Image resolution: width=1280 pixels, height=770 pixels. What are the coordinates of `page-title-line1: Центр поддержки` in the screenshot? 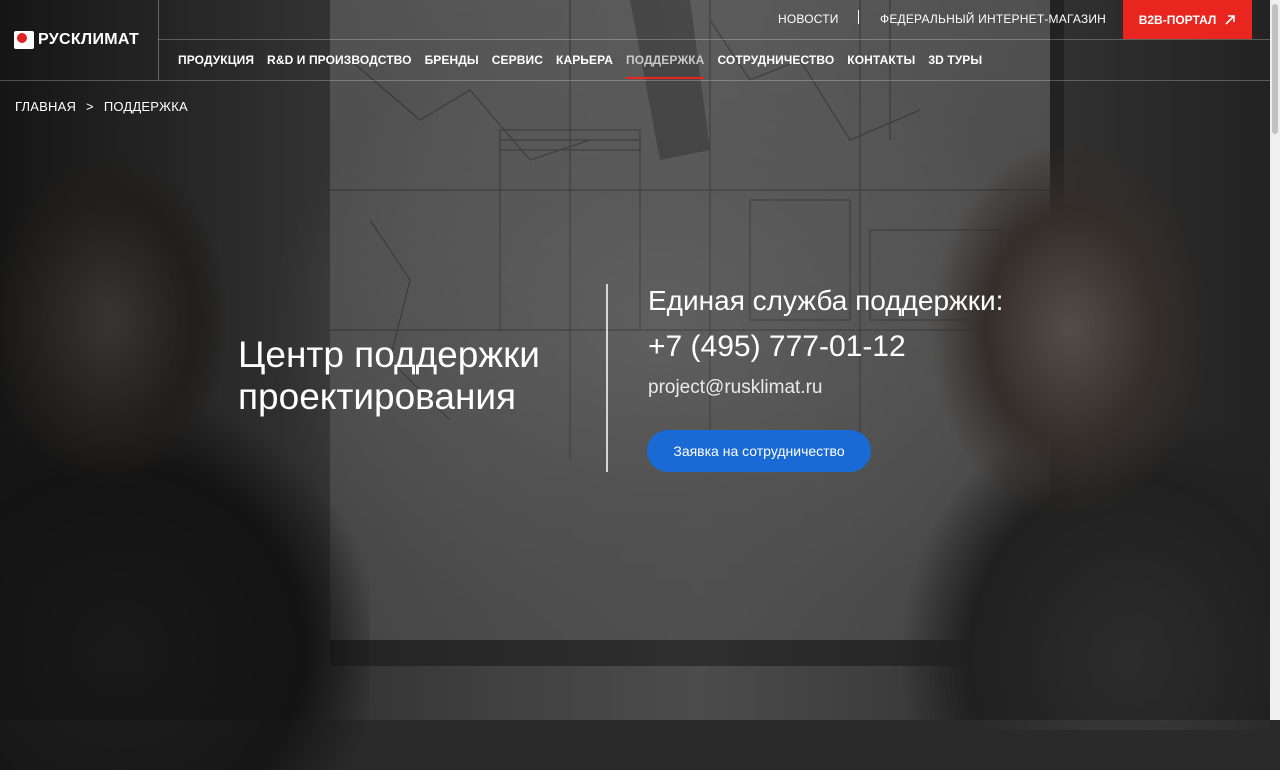 It's located at (389, 354).